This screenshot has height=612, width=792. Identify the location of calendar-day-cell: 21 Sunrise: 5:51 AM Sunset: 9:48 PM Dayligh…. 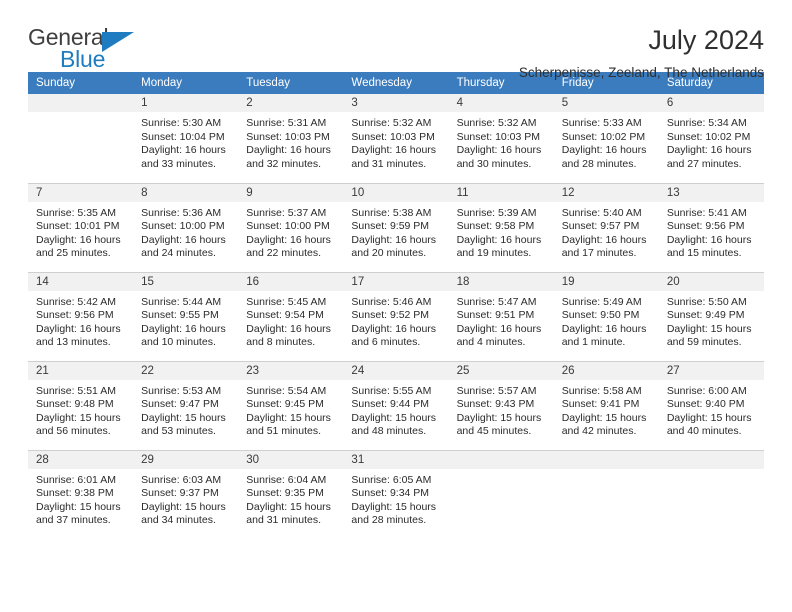
(81, 405).